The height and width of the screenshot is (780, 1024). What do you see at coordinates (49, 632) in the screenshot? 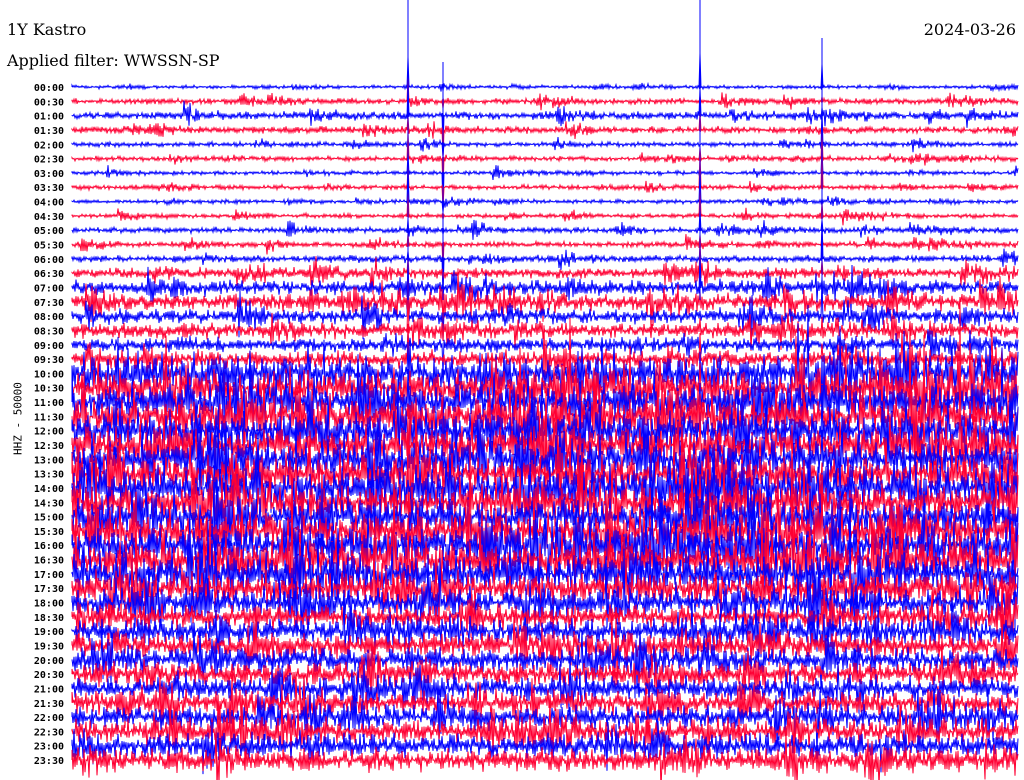
I see `row-tick-label: 19:00` at bounding box center [49, 632].